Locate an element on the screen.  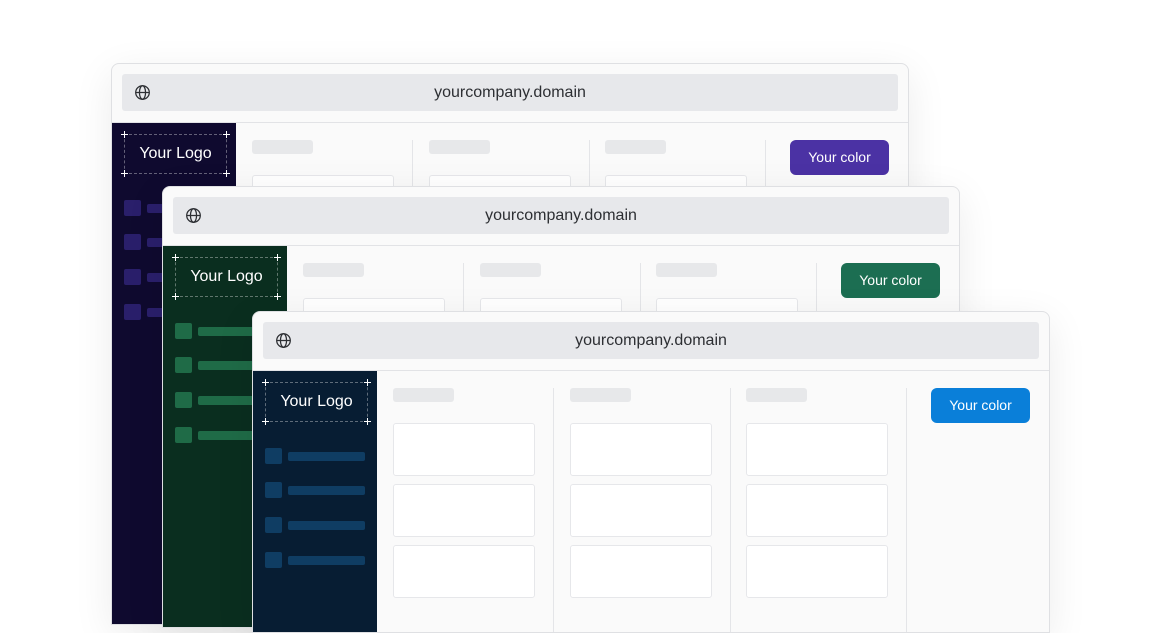
column-divider is located at coordinates (906, 510).